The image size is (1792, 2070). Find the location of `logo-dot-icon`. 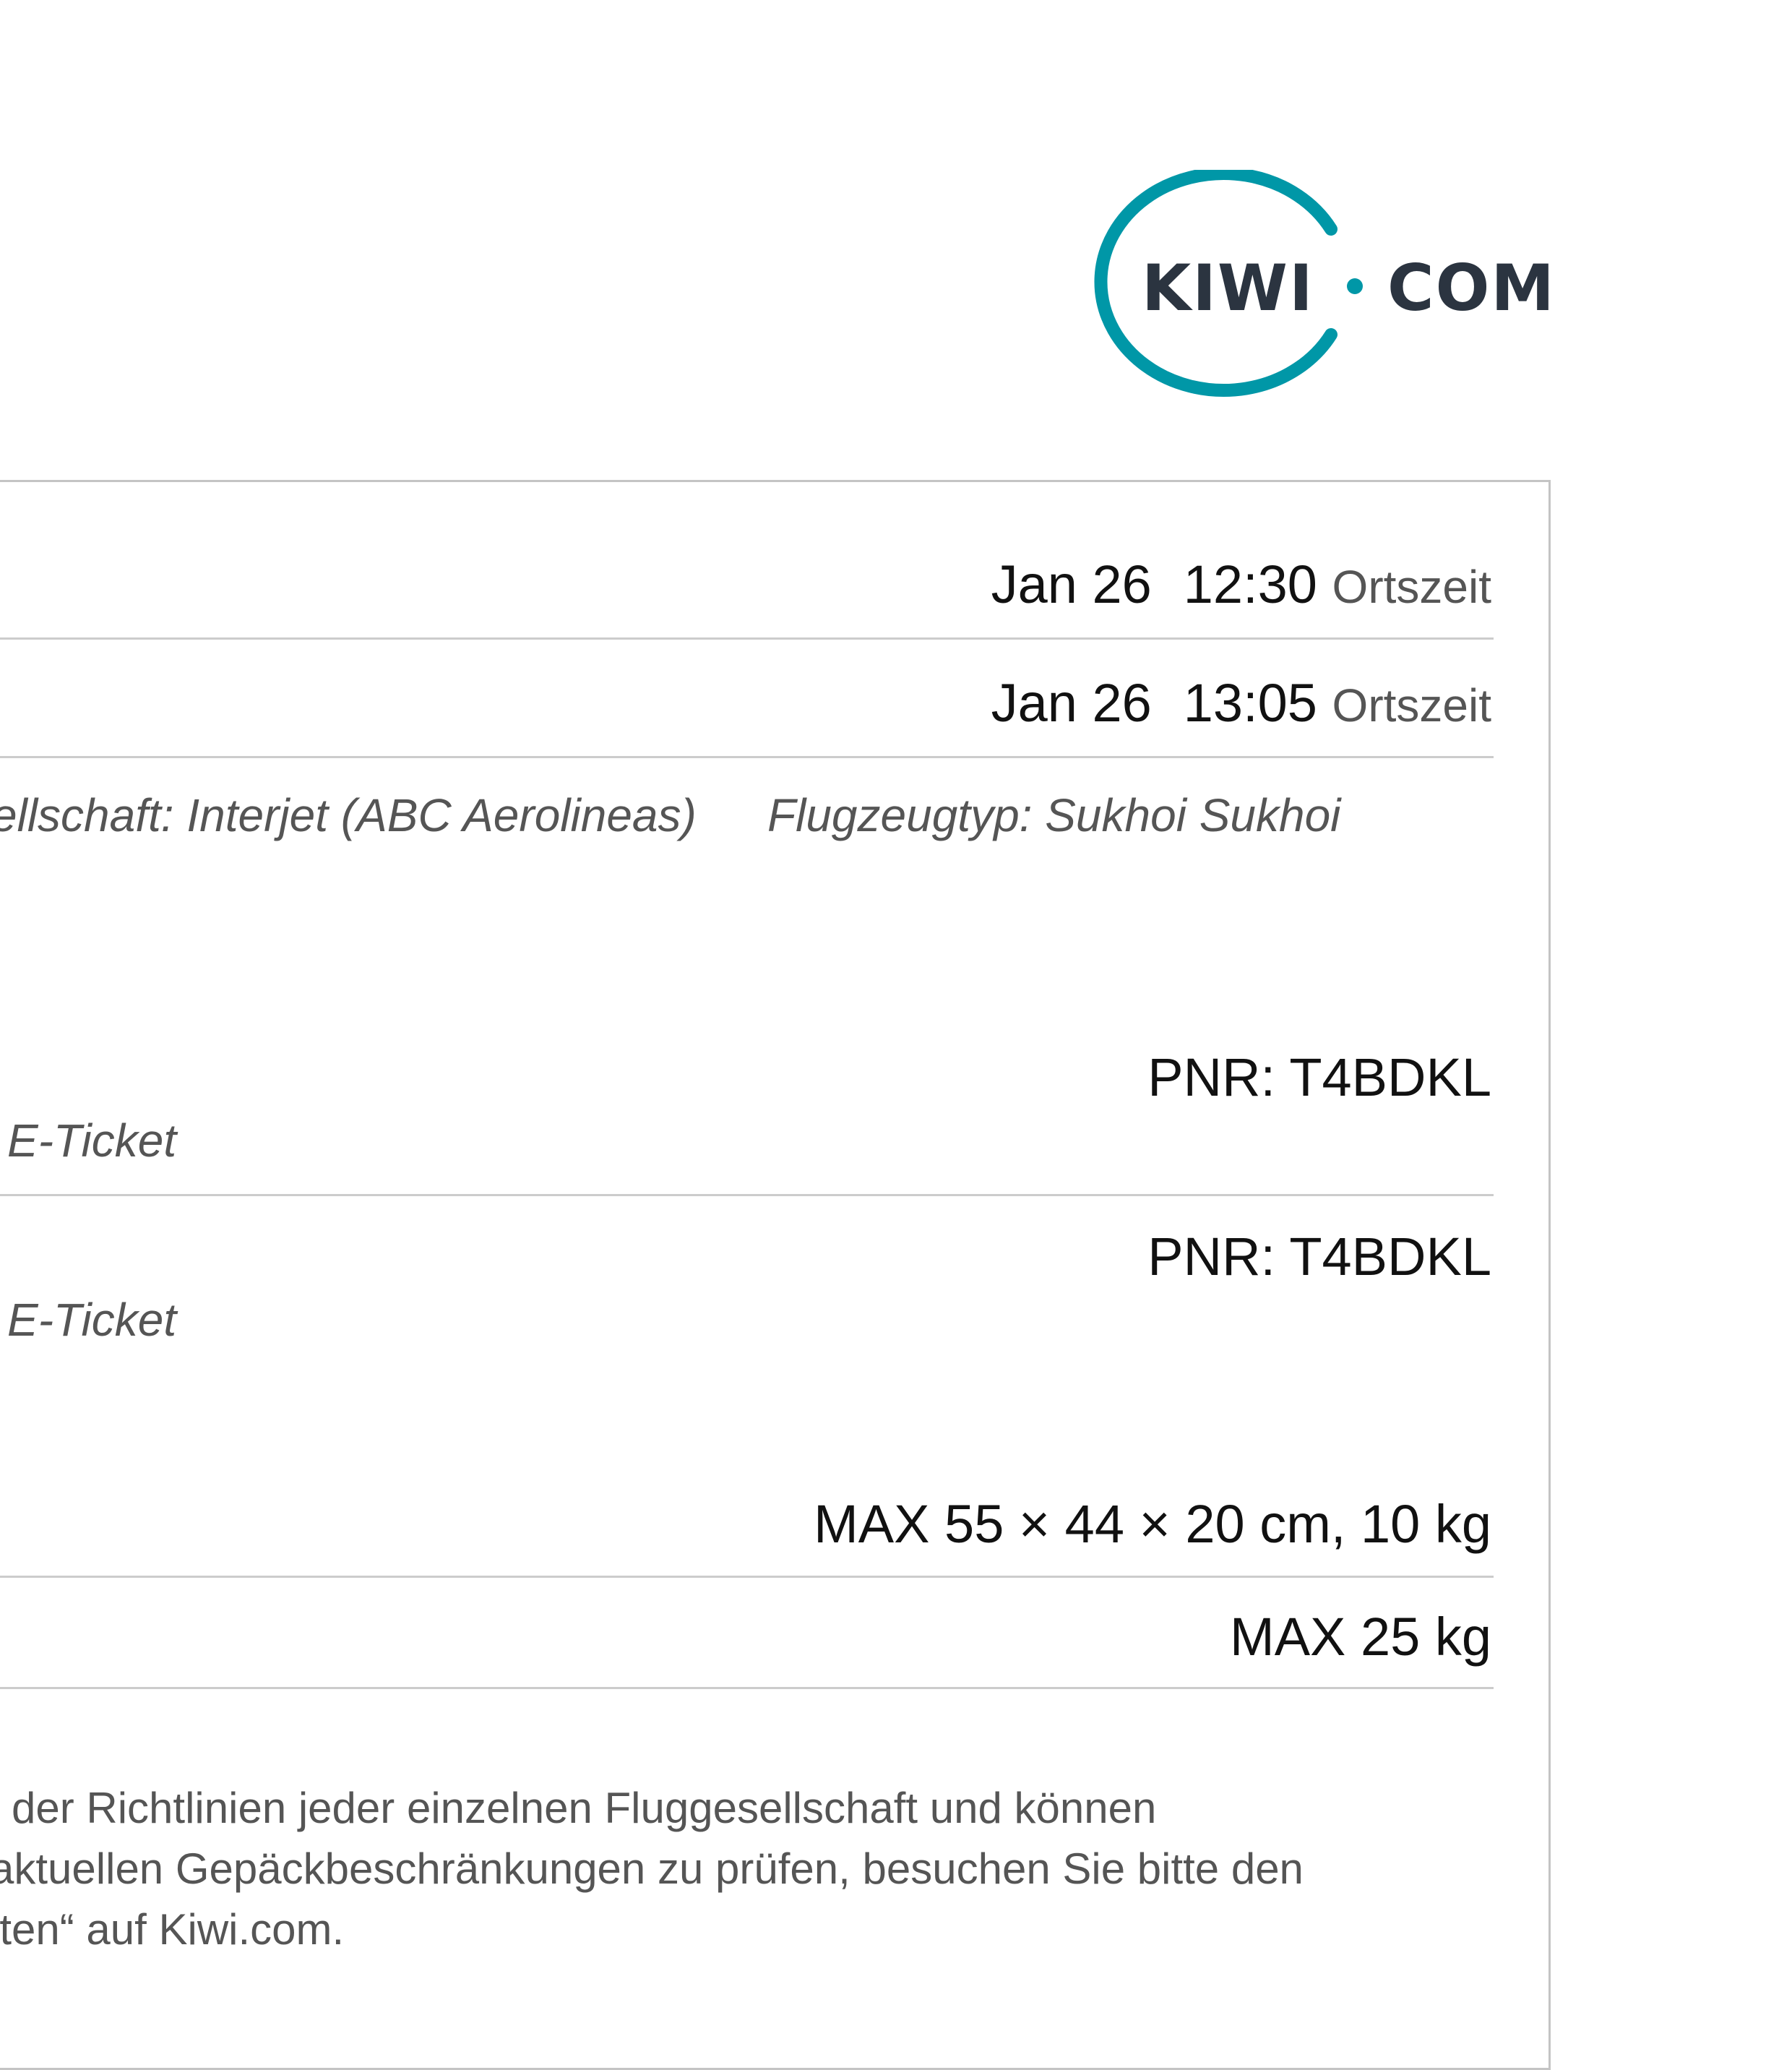

logo-dot-icon is located at coordinates (1355, 286).